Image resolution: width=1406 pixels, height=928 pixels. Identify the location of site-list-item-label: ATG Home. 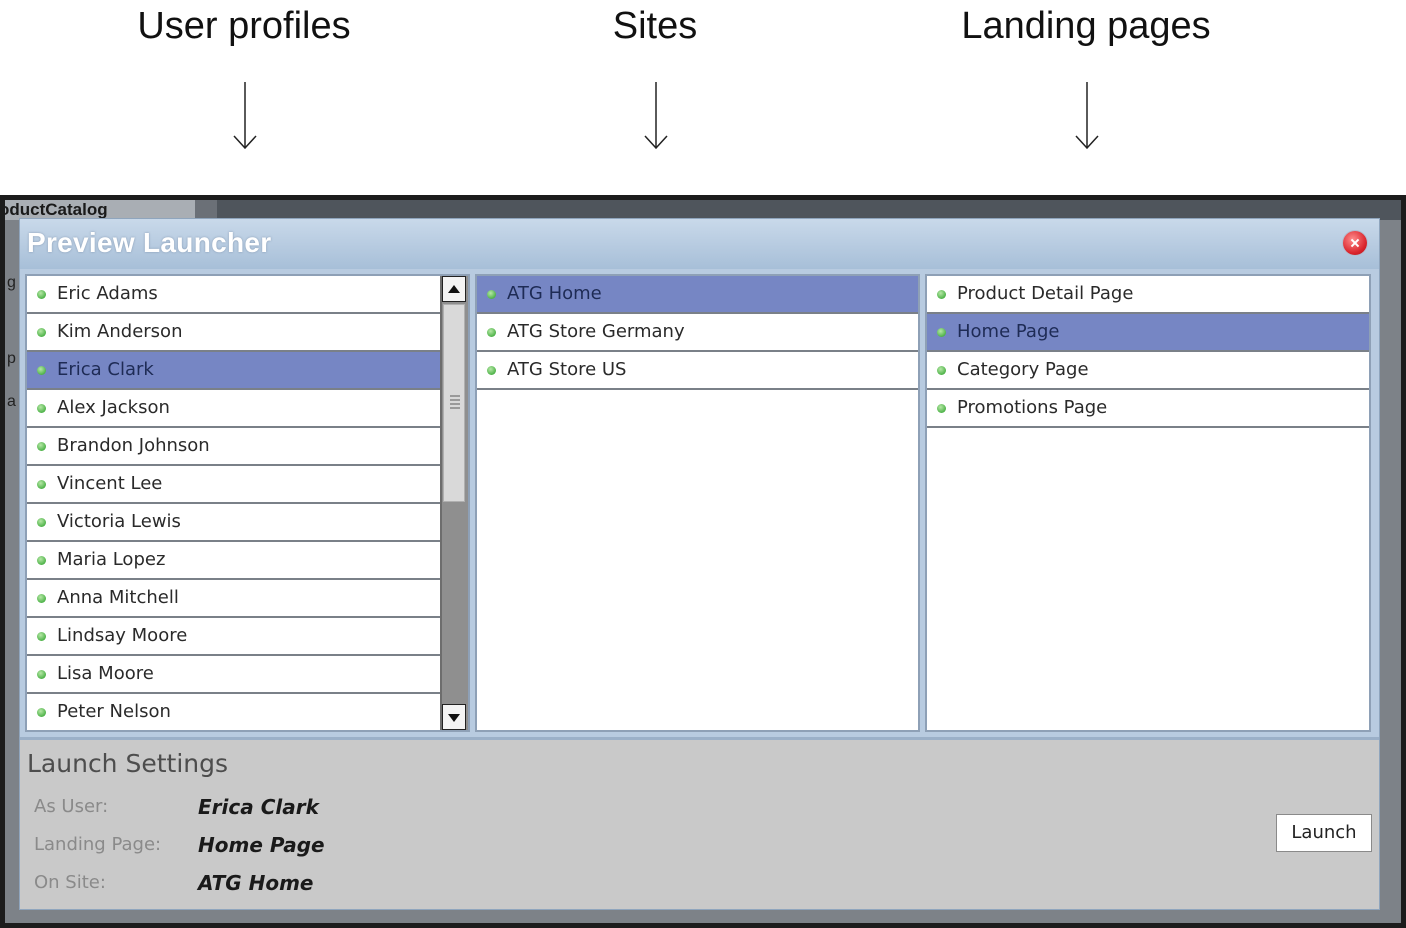
(554, 293).